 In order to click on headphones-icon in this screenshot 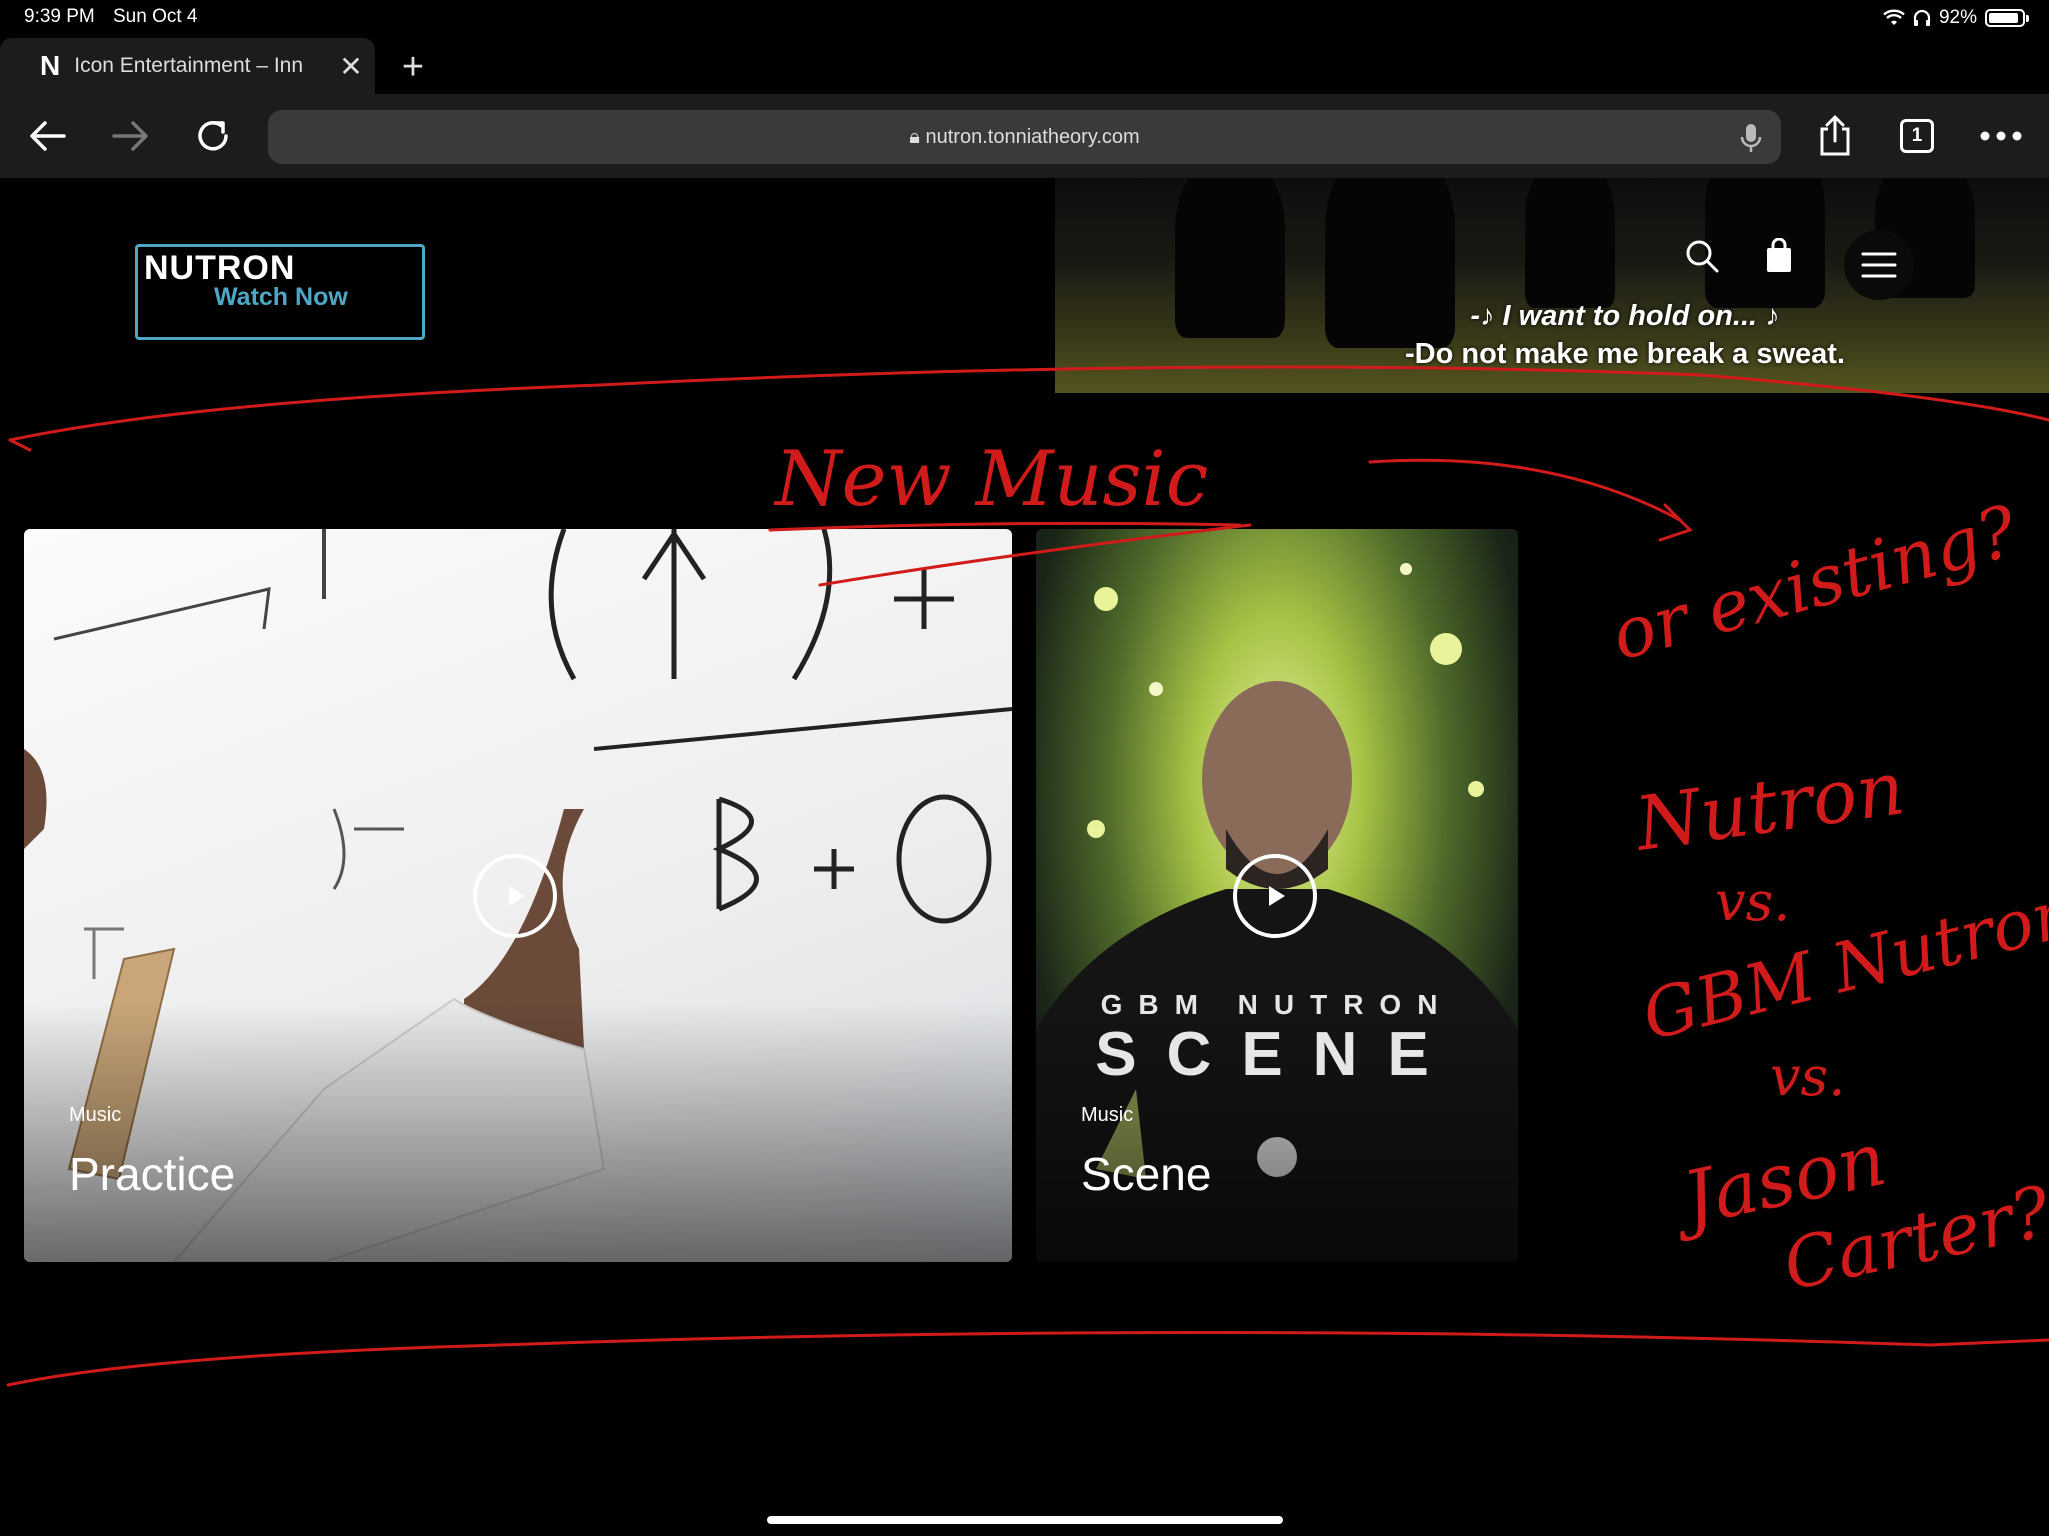, I will do `click(1922, 17)`.